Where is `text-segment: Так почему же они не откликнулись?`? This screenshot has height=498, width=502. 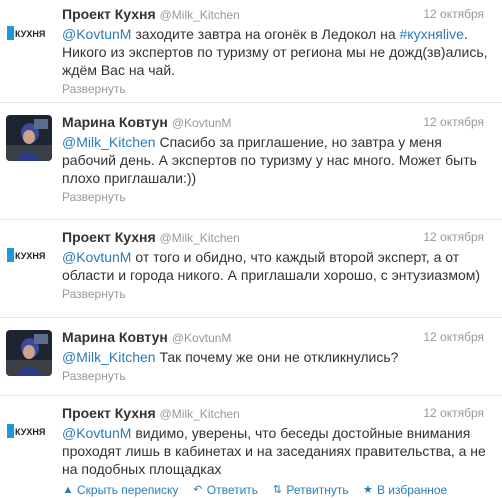
text-segment: Так почему же они не откликнулись? is located at coordinates (277, 357).